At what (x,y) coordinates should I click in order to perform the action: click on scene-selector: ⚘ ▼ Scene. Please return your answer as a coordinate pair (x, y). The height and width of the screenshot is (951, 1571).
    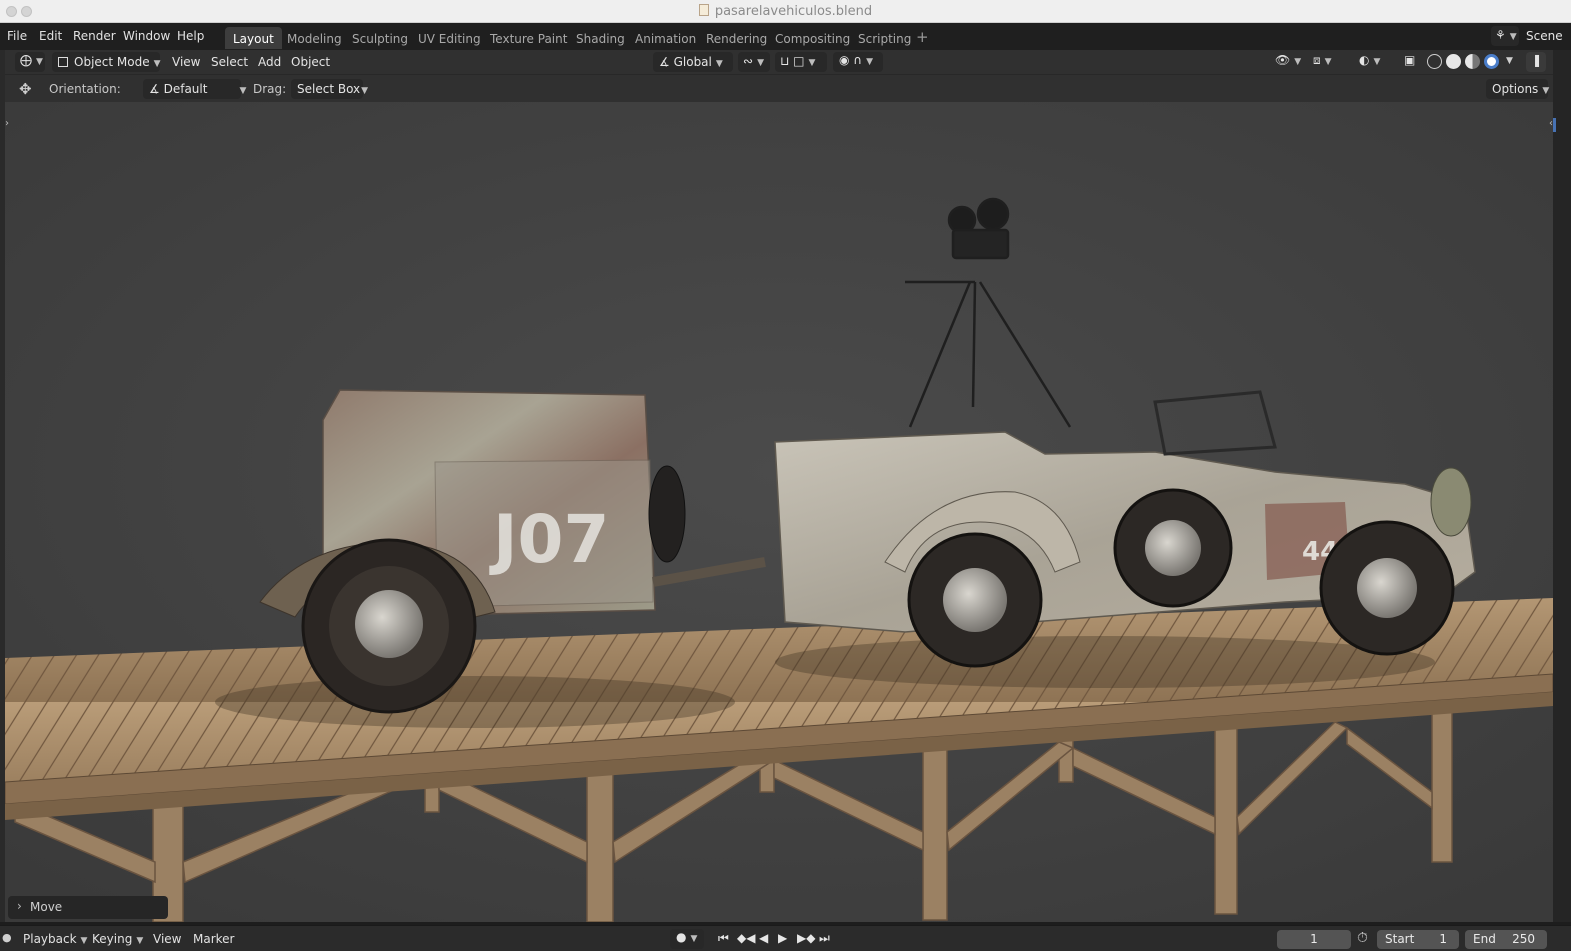
    Looking at the image, I should click on (1531, 37).